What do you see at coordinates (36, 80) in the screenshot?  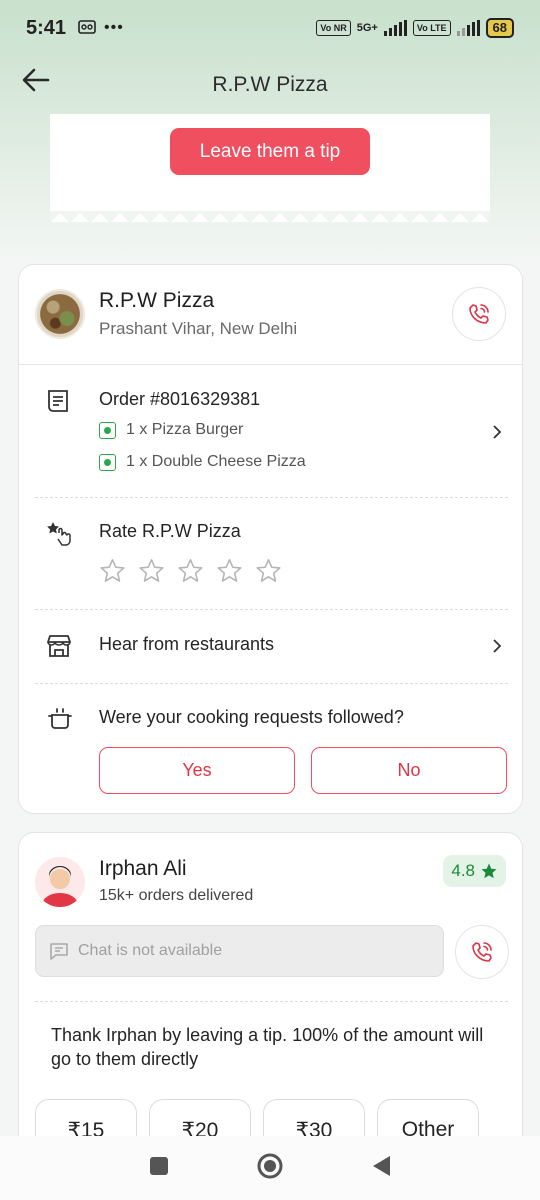 I see `back-arrow-icon` at bounding box center [36, 80].